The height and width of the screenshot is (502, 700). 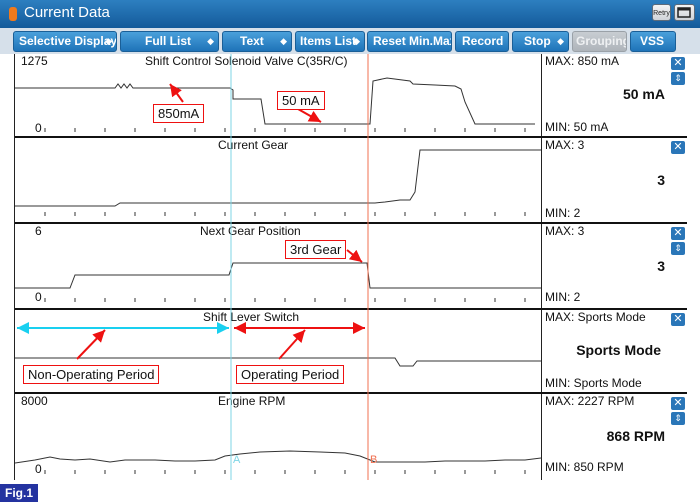 I want to click on app-icon, so click(x=13, y=14).